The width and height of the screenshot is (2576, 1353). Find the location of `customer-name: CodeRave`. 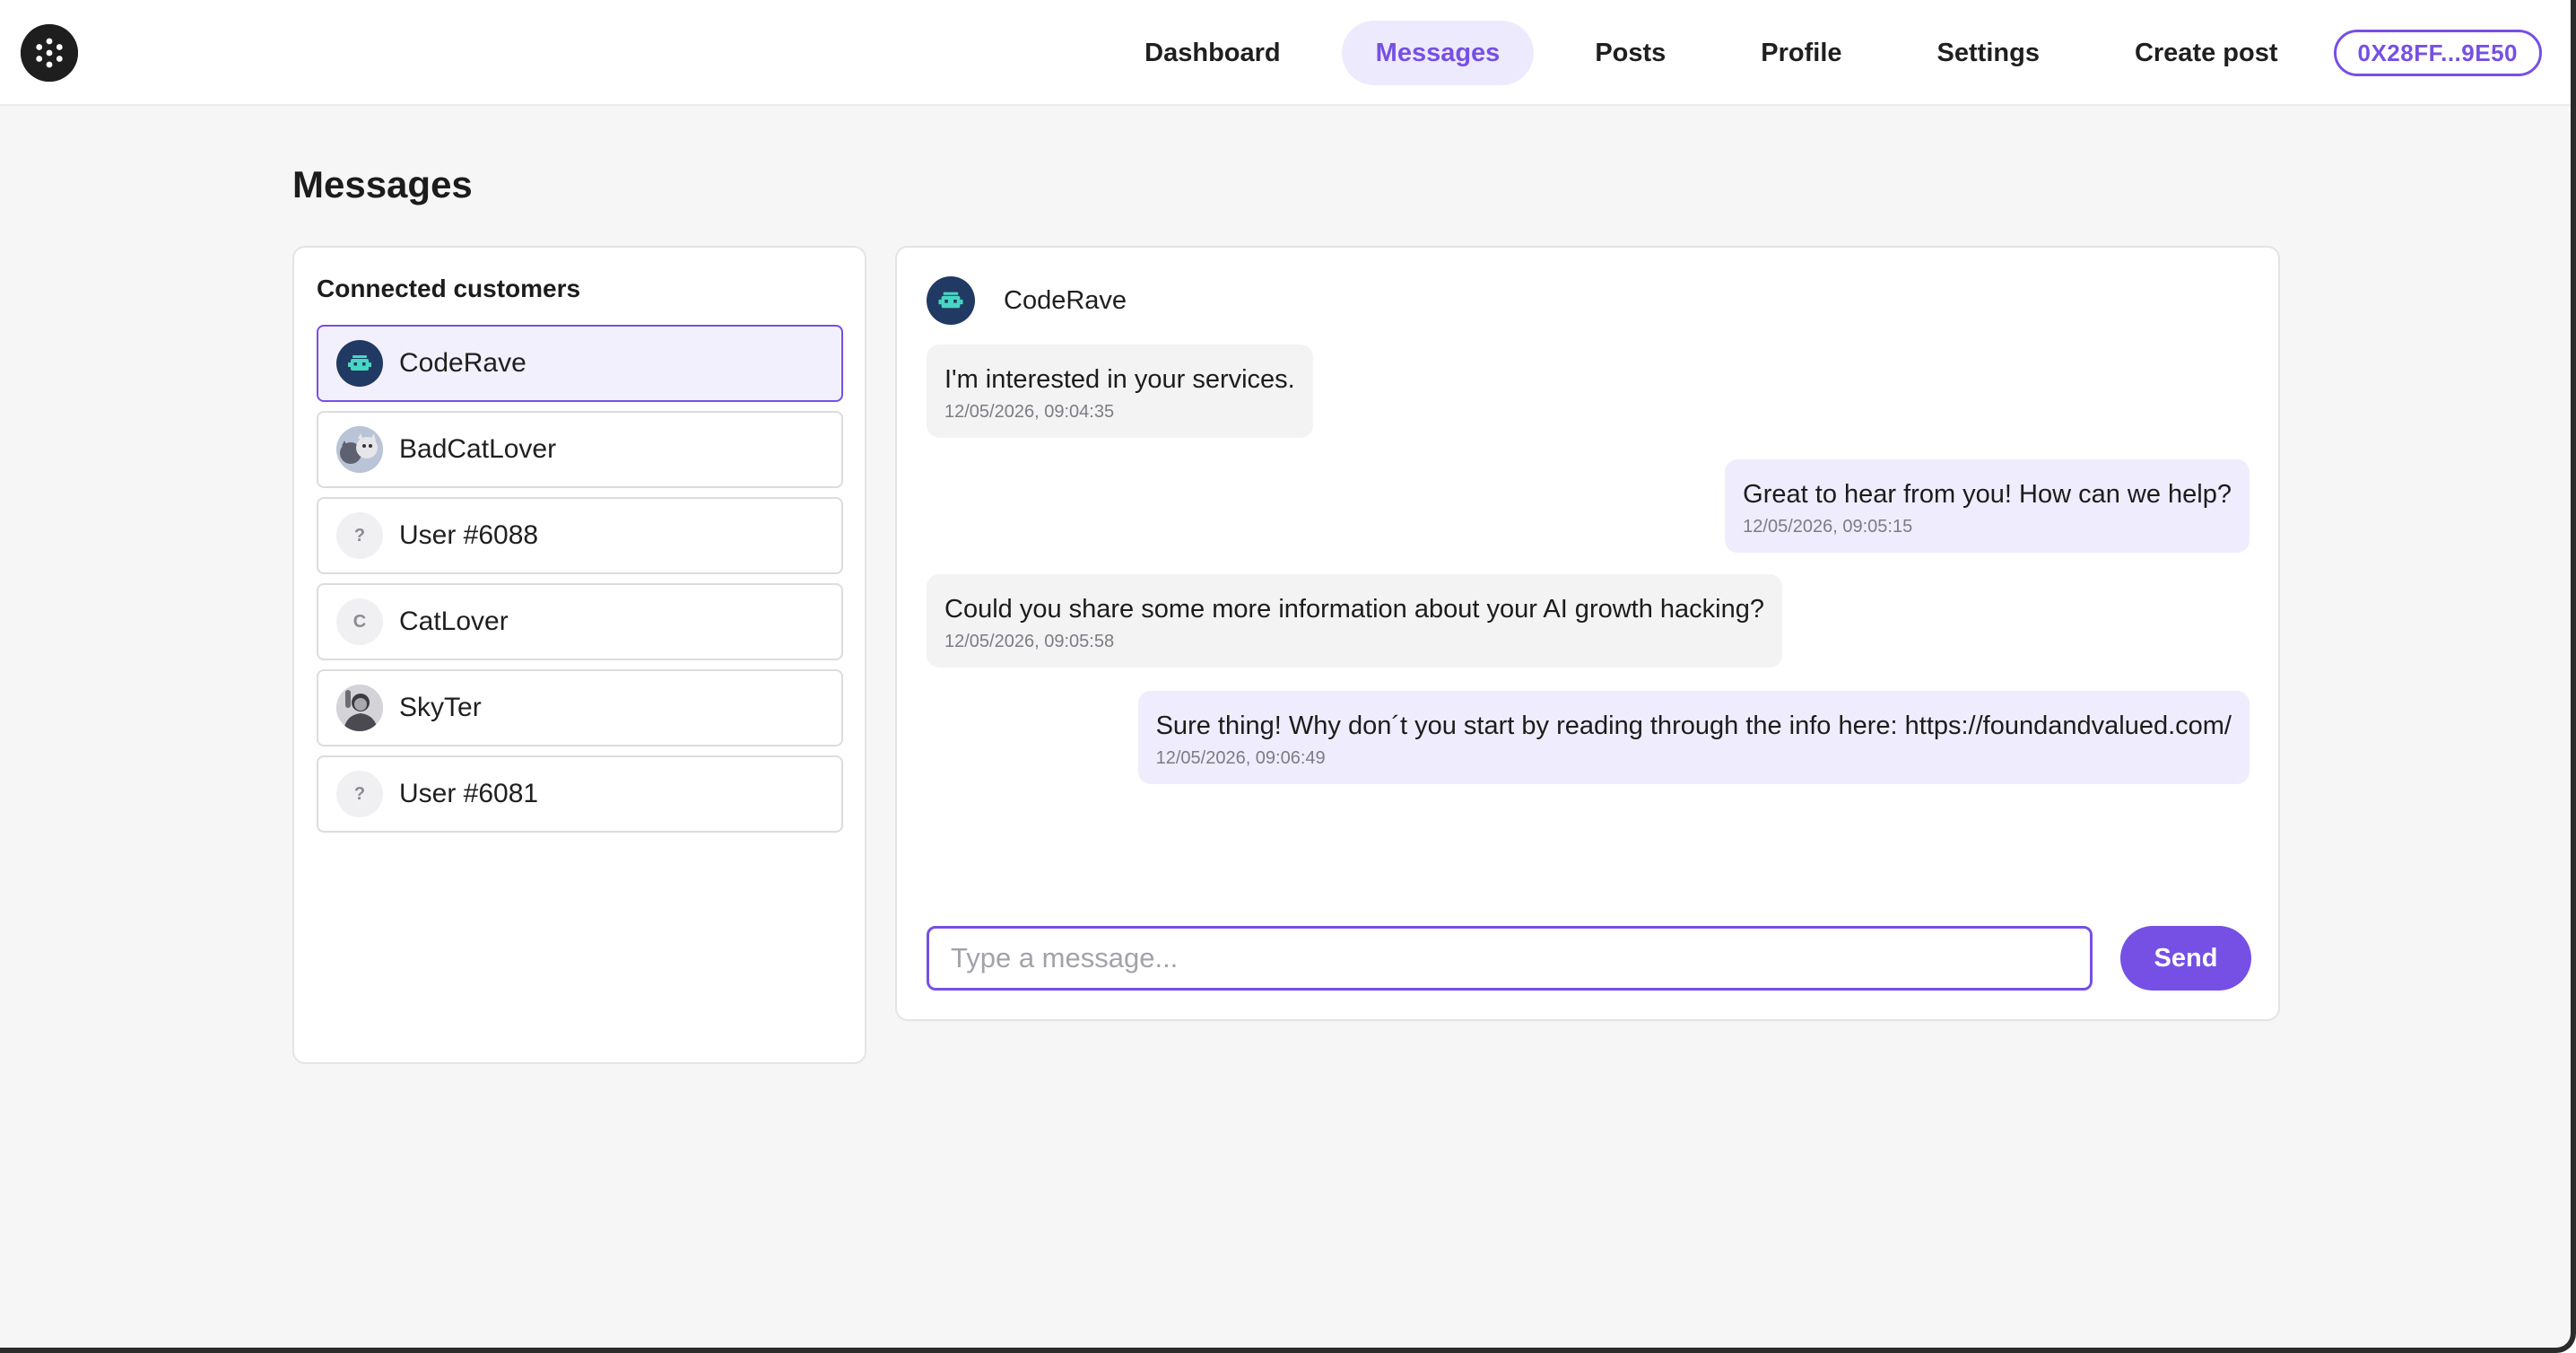

customer-name: CodeRave is located at coordinates (463, 363).